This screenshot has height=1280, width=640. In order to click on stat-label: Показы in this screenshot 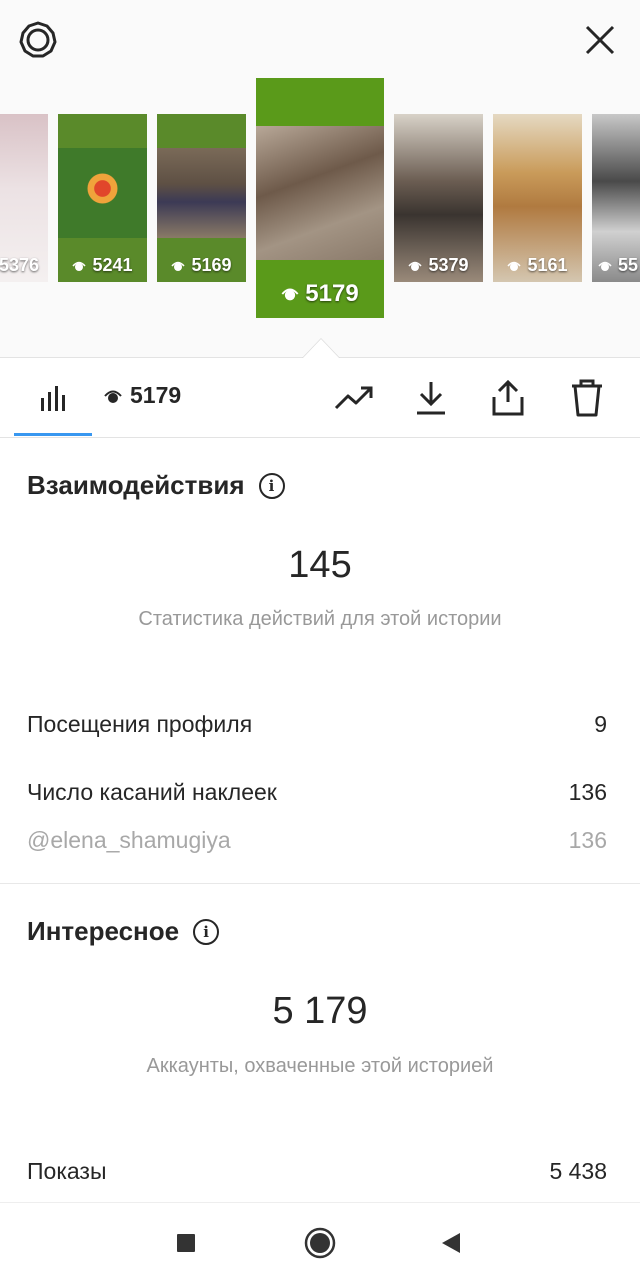, I will do `click(67, 1171)`.